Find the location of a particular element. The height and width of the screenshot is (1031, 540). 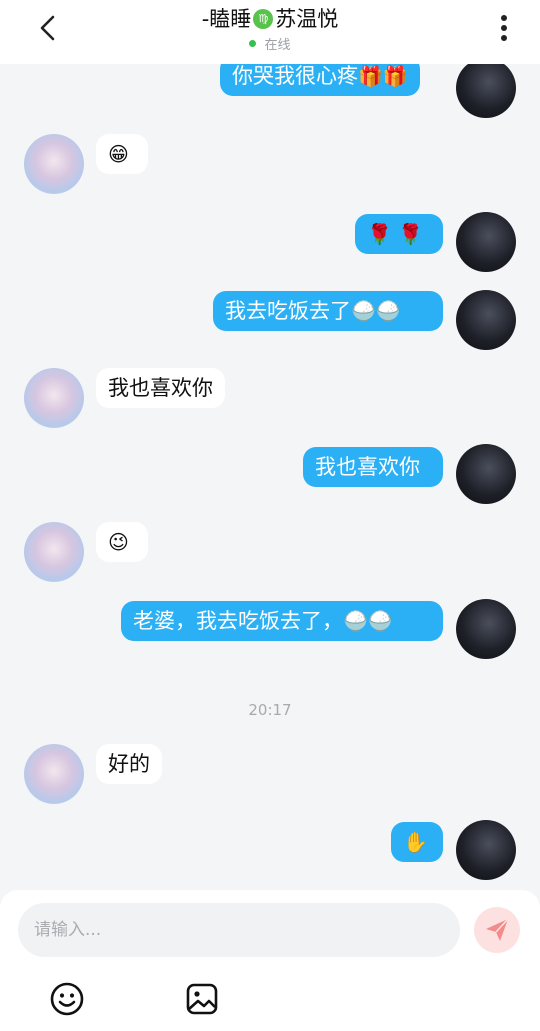

message-bubble-outgoing: ✋ is located at coordinates (417, 842).